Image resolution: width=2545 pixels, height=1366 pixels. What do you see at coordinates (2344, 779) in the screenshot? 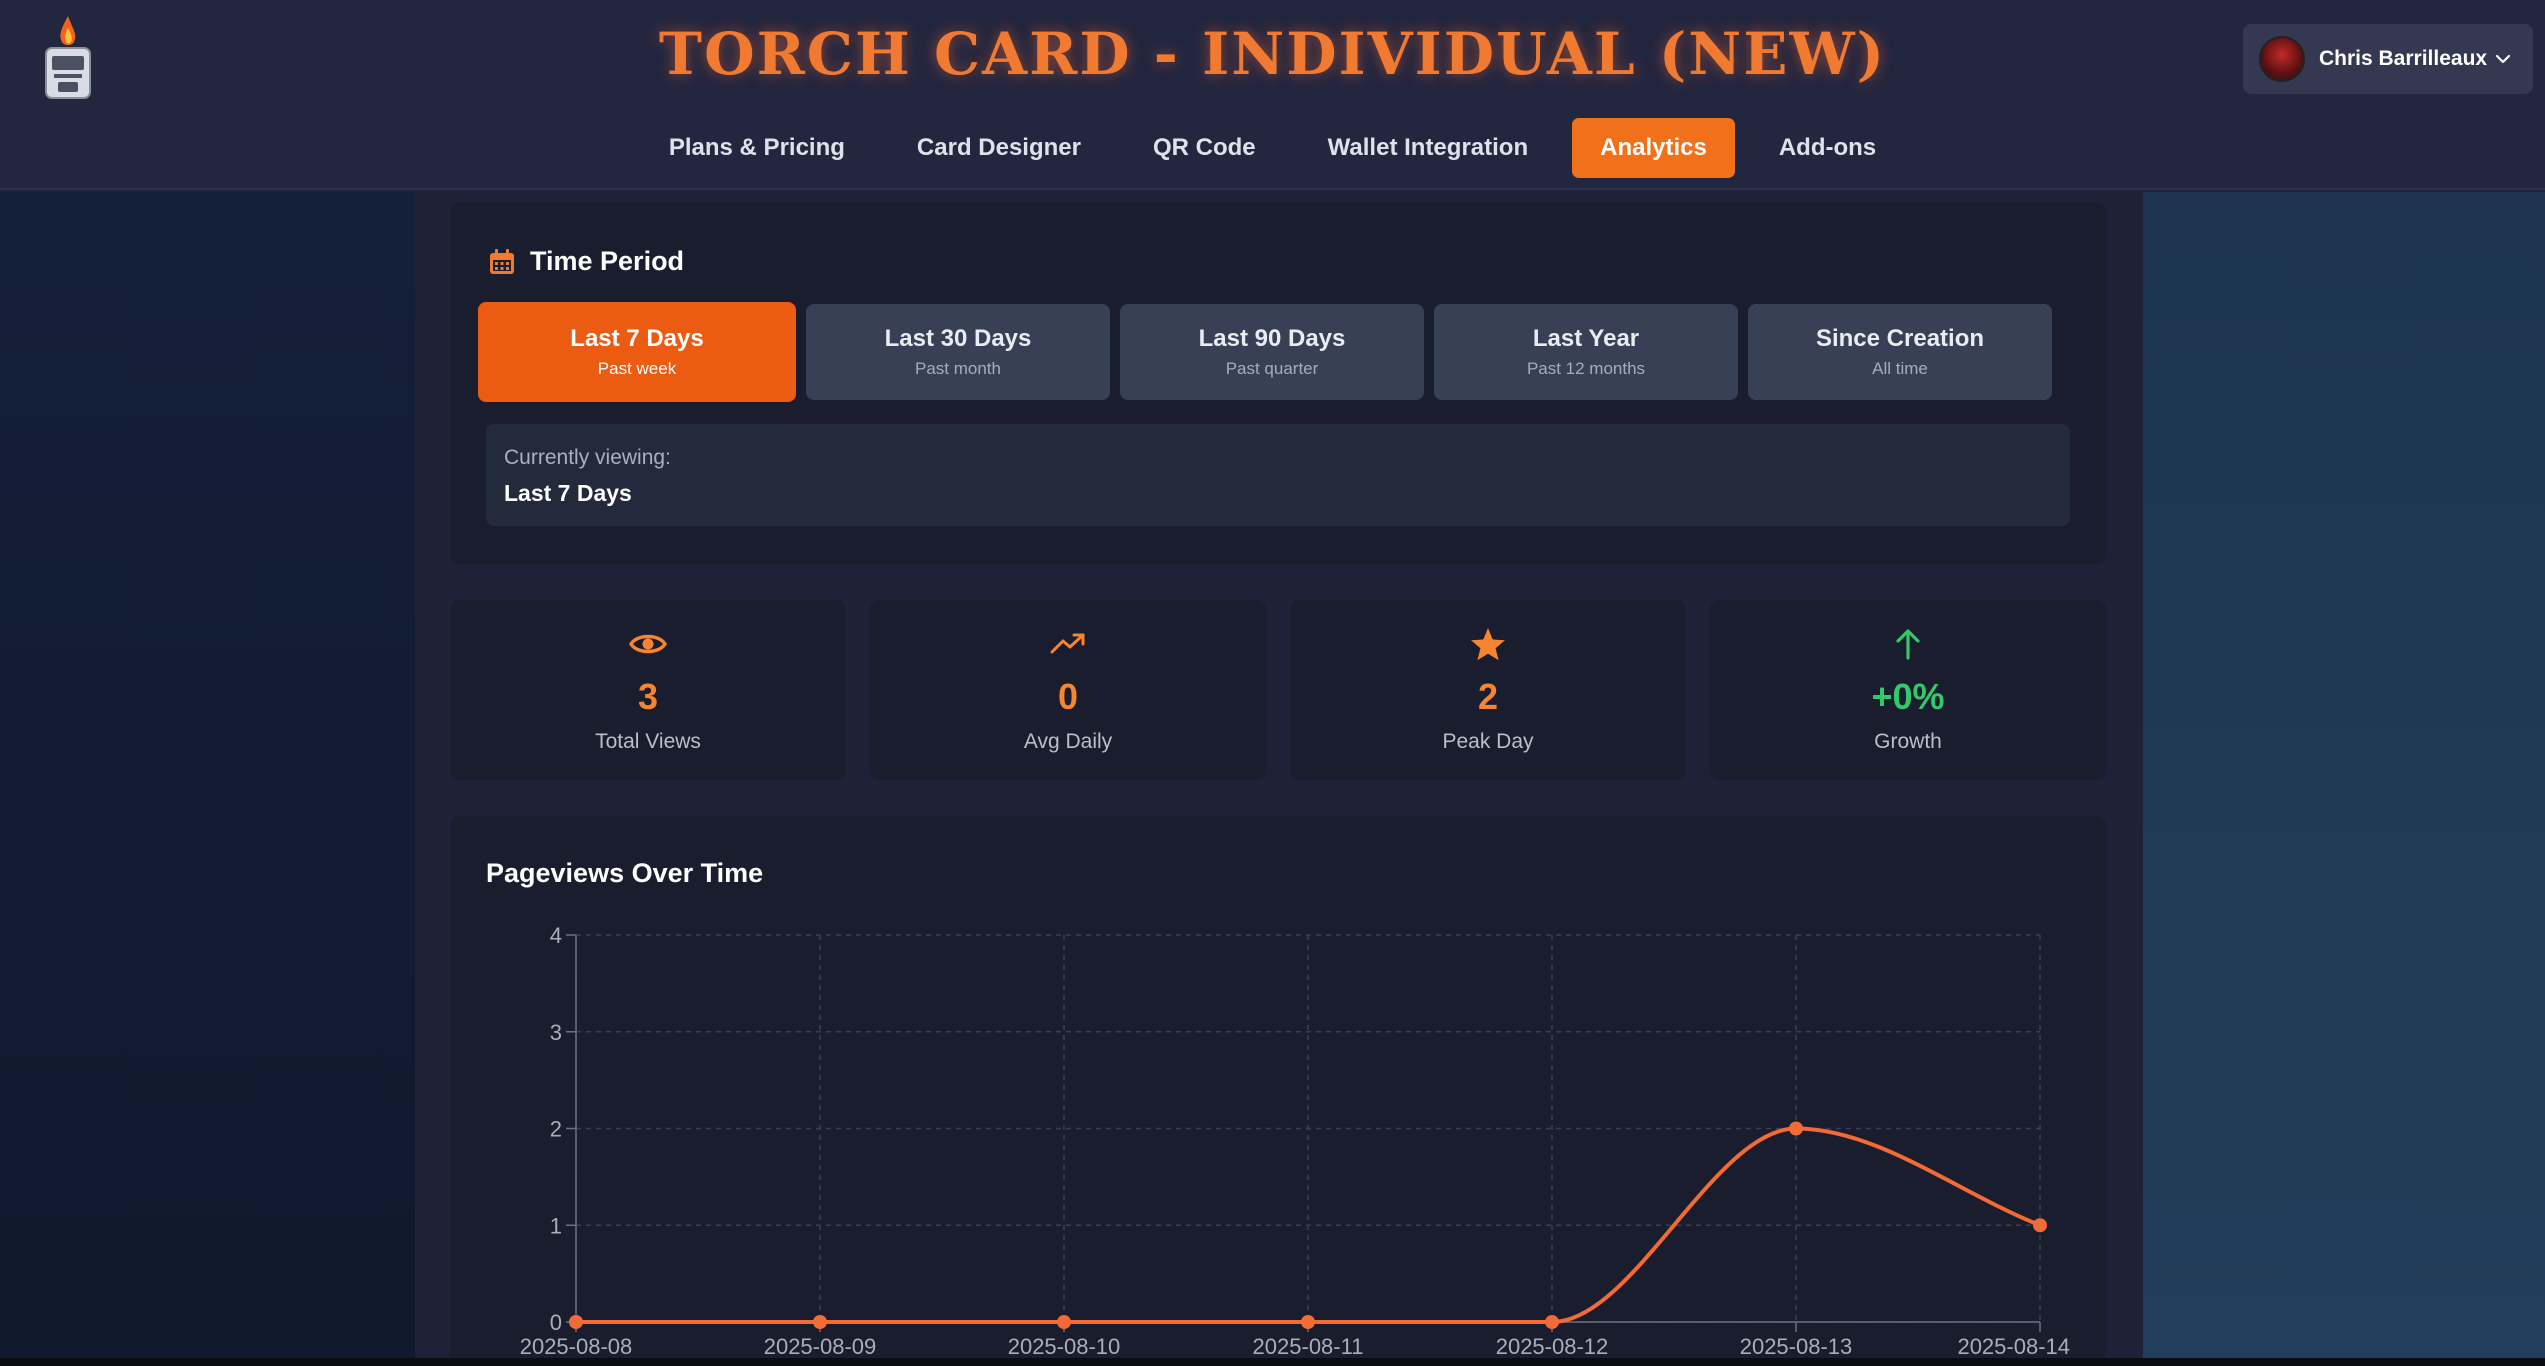
I see `right-side-panel` at bounding box center [2344, 779].